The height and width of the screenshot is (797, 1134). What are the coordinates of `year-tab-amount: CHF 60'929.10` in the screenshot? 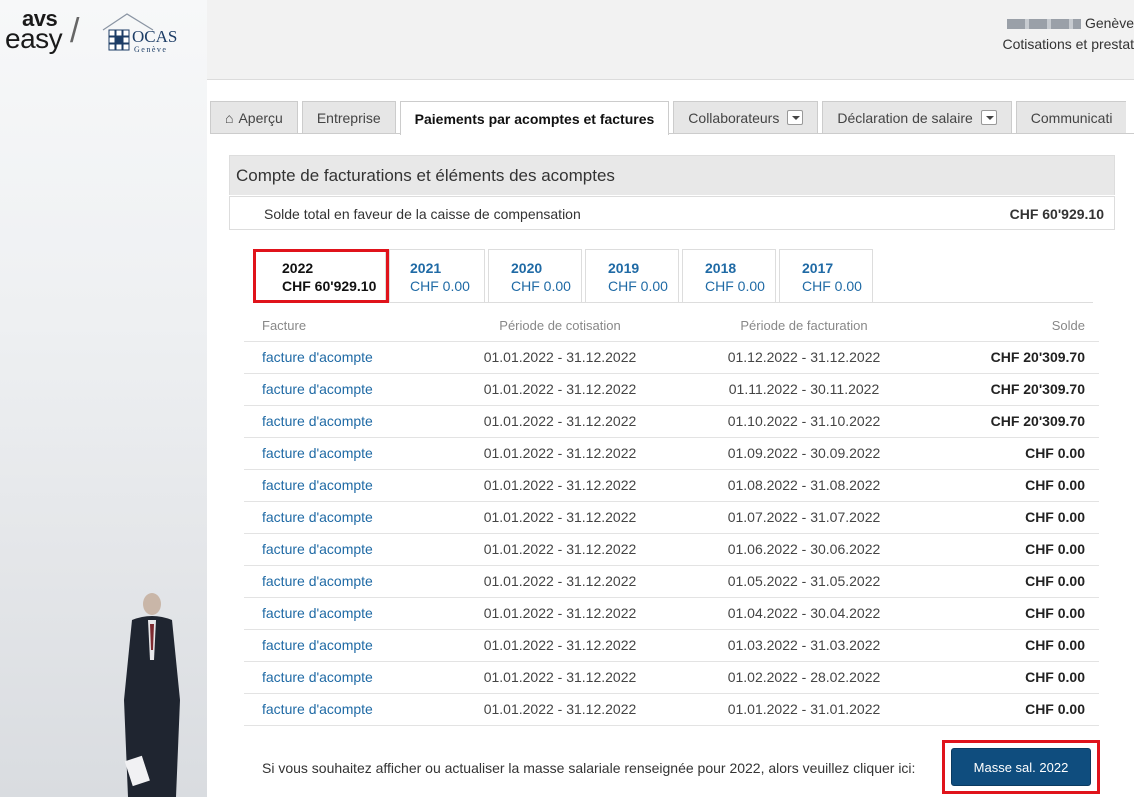 It's located at (329, 286).